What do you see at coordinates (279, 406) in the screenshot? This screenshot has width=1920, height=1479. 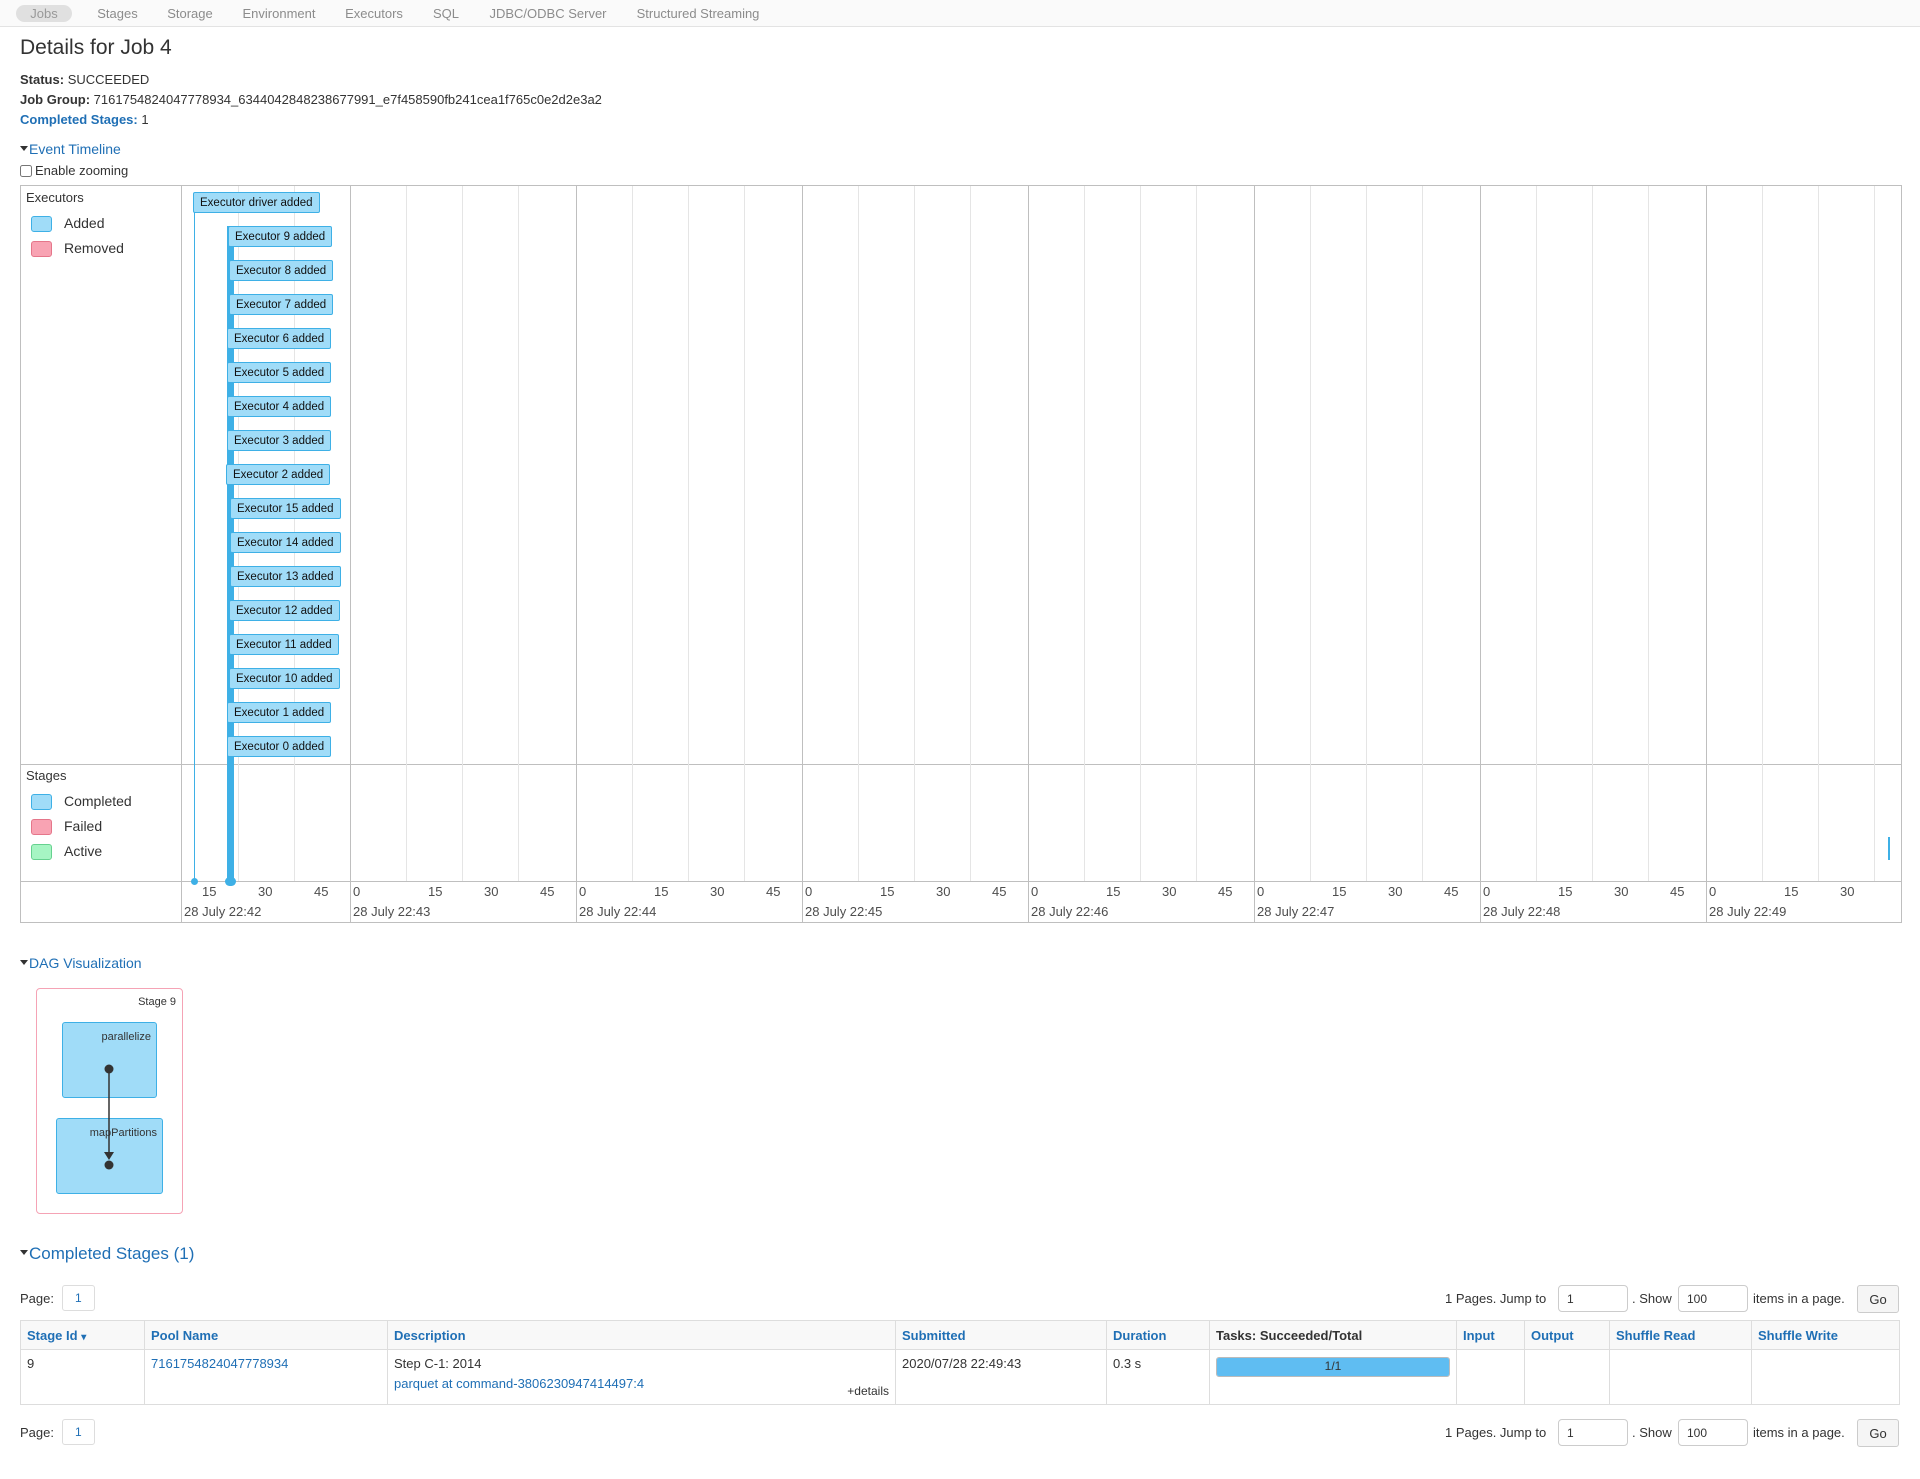 I see `executor-event-box: Executor 4 added` at bounding box center [279, 406].